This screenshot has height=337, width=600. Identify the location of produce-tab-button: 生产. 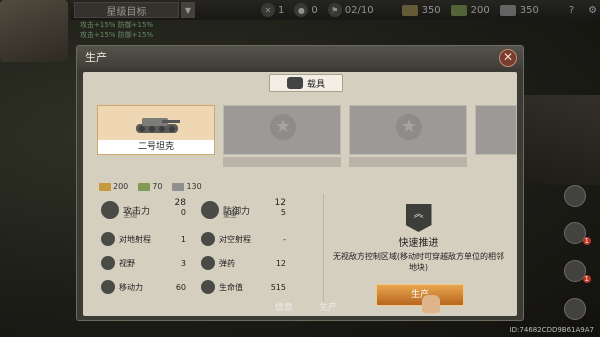
(328, 306).